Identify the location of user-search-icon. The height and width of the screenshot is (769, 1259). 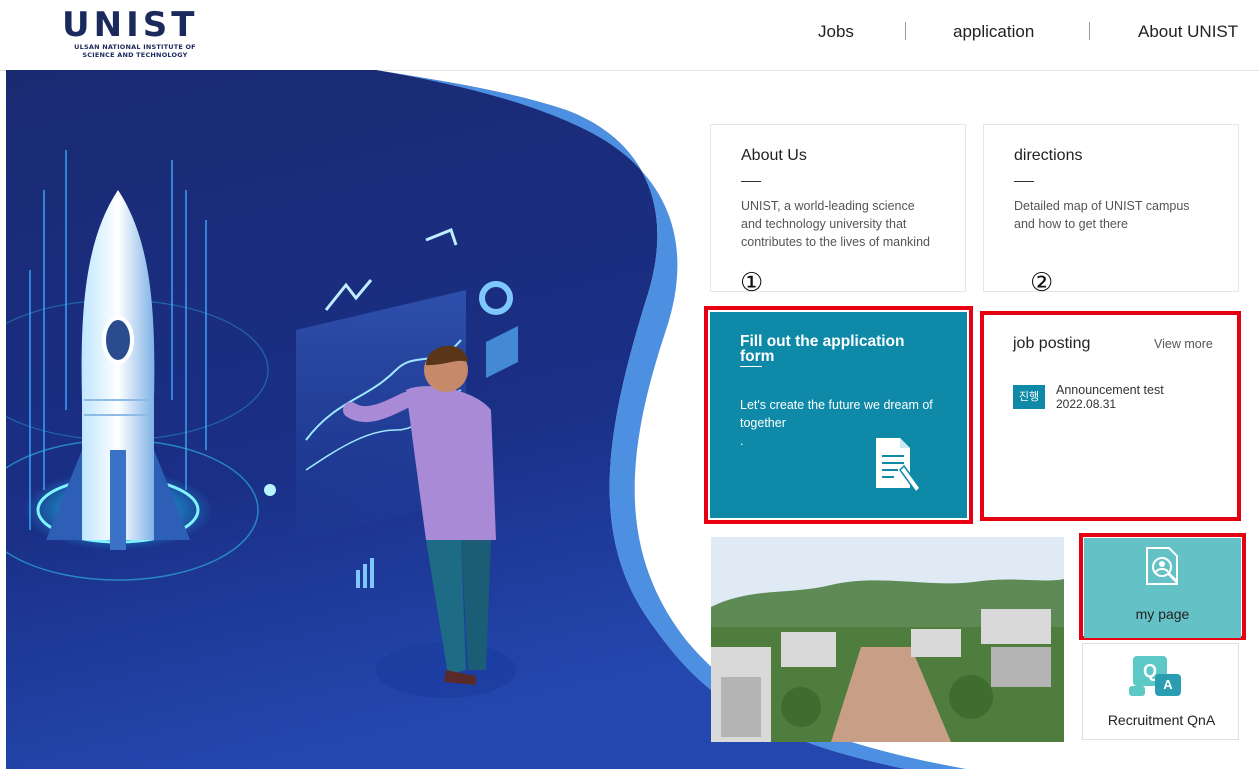
(1162, 566).